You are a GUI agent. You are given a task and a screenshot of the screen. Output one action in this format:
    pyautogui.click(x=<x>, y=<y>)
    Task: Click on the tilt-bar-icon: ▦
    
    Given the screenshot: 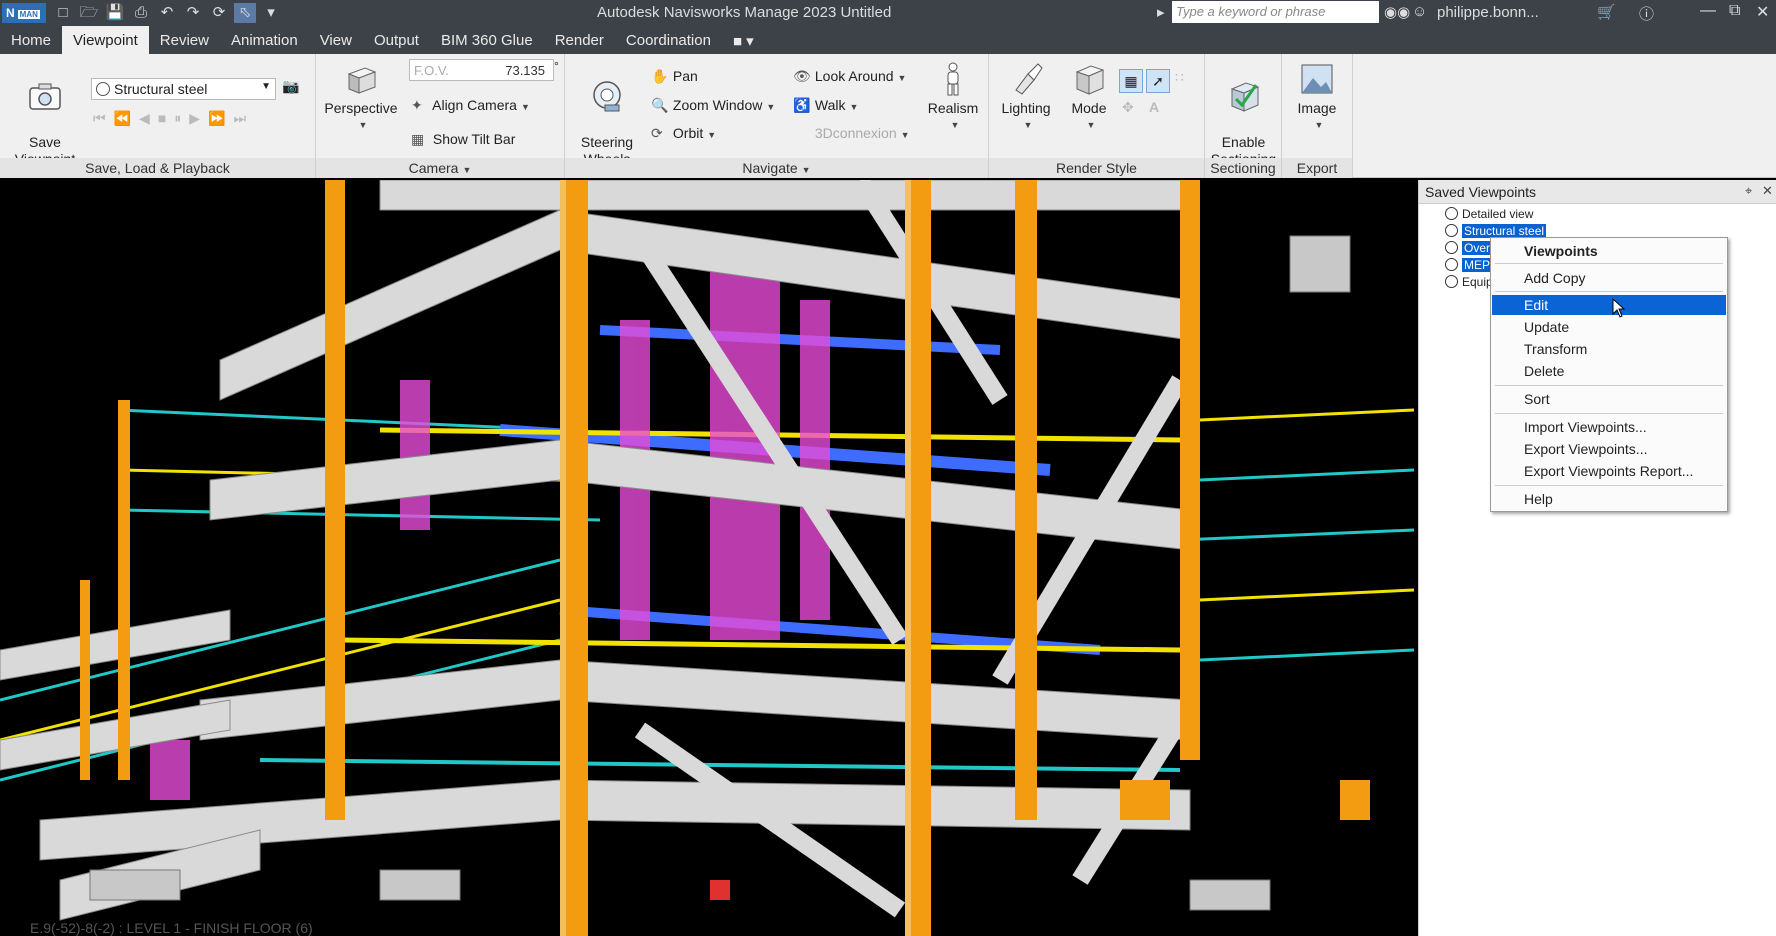 What is the action you would take?
    pyautogui.click(x=418, y=139)
    